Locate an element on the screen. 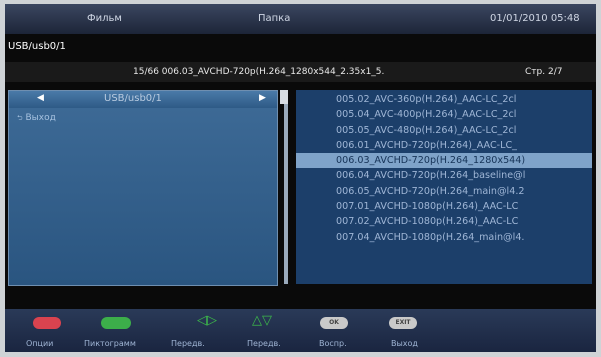  file-list-item: 006.01_AVCHD-720p(H.264)_AAC-LC_ is located at coordinates (444, 145).